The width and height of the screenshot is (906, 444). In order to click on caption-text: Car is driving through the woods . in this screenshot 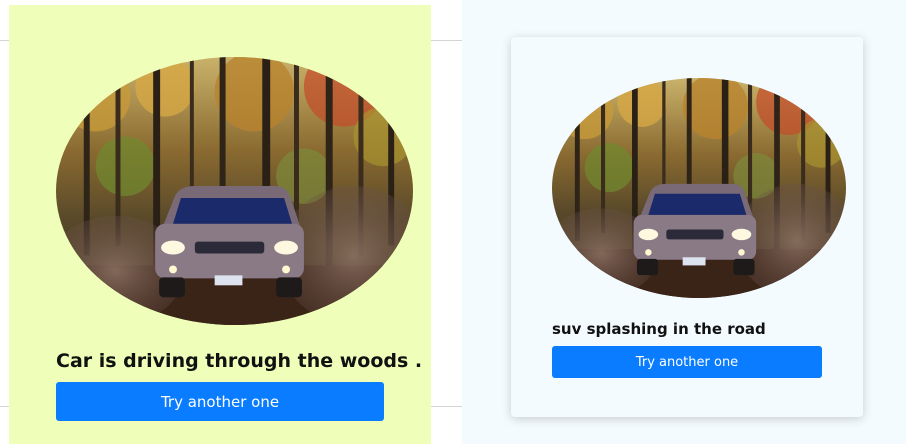, I will do `click(239, 361)`.